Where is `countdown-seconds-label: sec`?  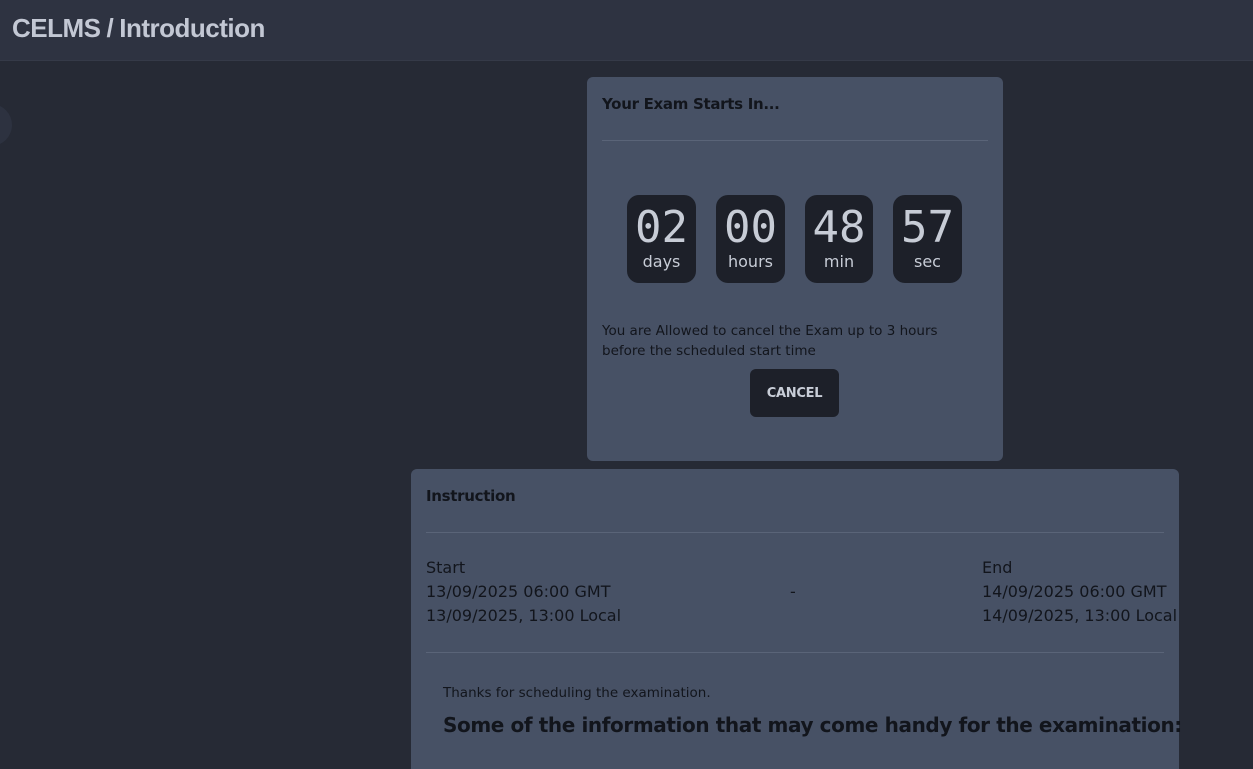
countdown-seconds-label: sec is located at coordinates (927, 261).